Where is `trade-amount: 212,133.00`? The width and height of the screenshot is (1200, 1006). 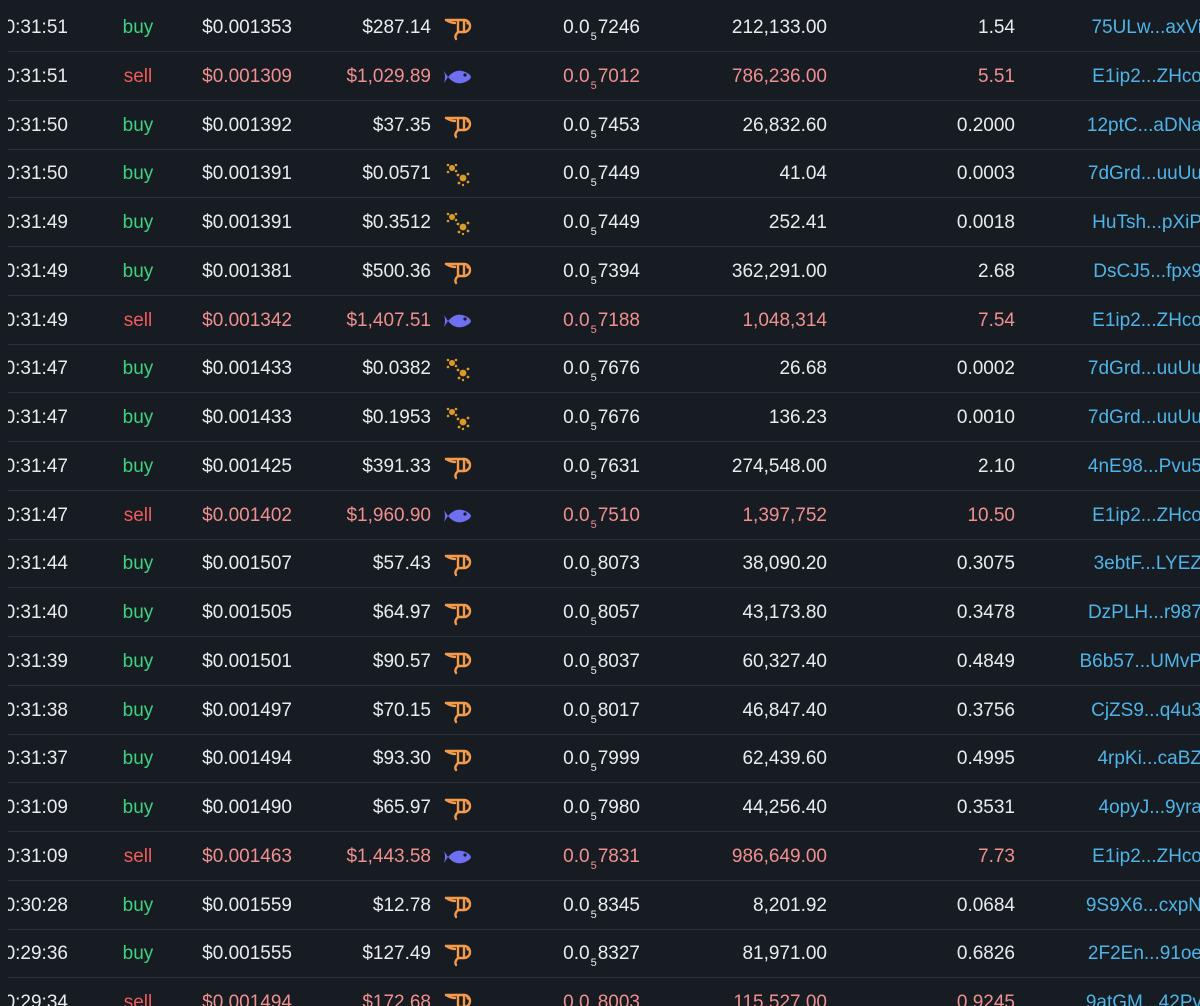
trade-amount: 212,133.00 is located at coordinates (779, 27).